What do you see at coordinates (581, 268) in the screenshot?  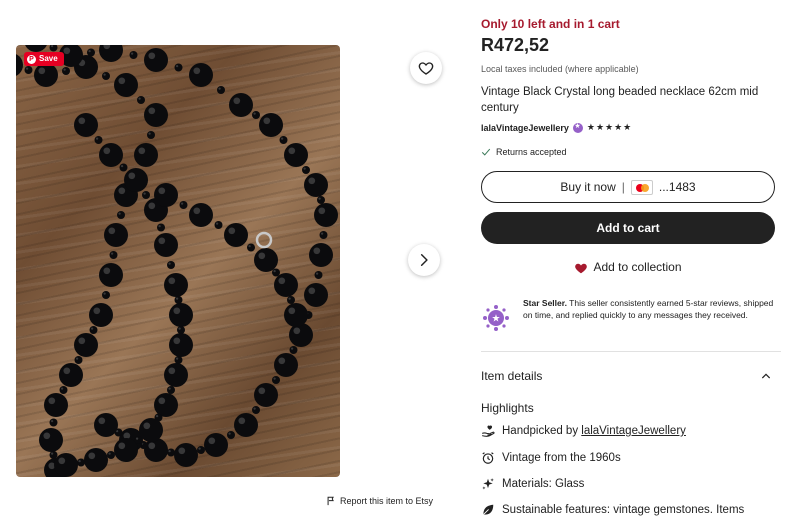 I see `heart-filled-icon` at bounding box center [581, 268].